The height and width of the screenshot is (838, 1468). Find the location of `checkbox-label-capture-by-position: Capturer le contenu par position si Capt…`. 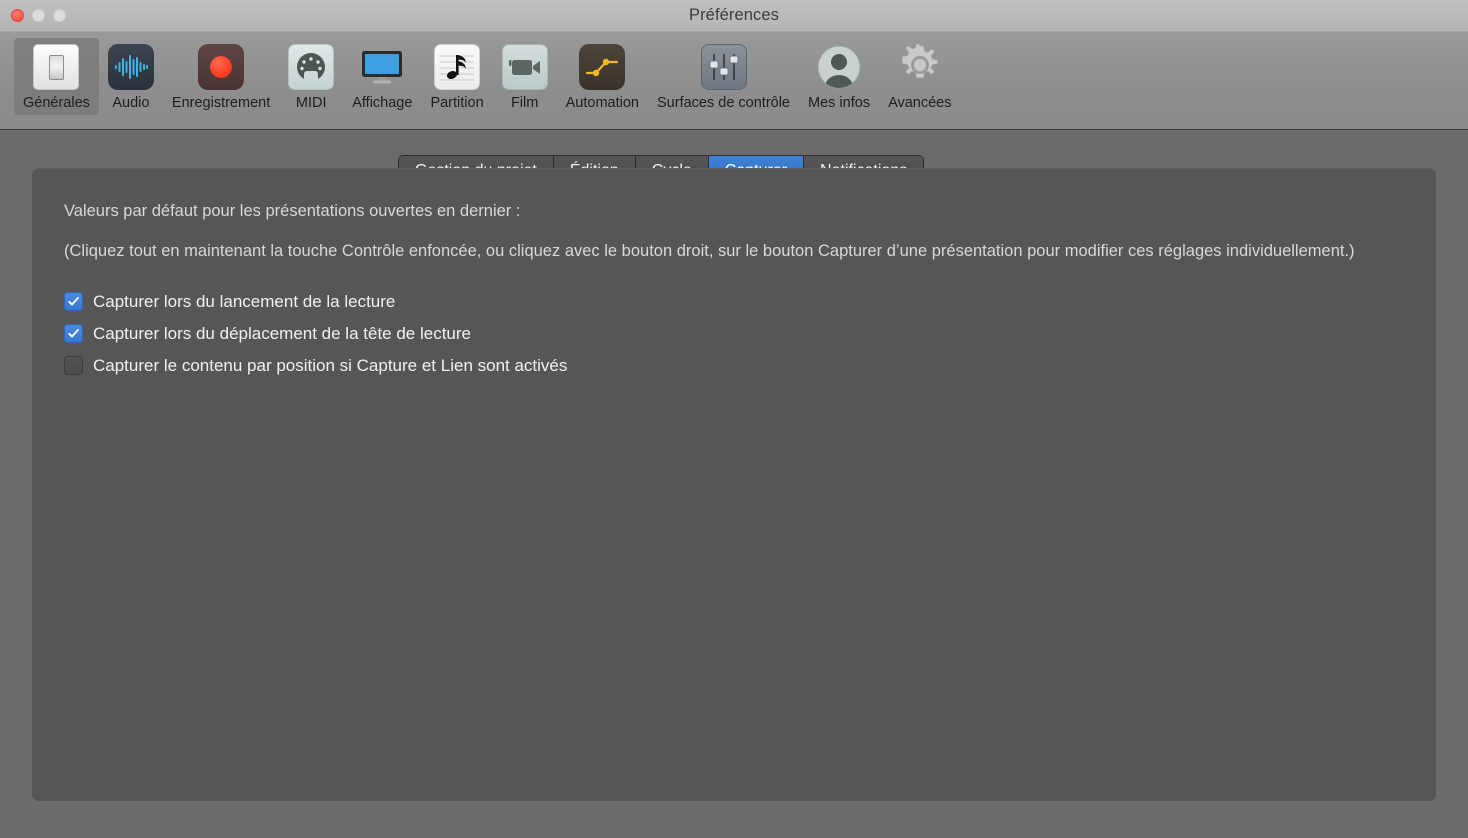

checkbox-label-capture-by-position: Capturer le contenu par position si Capt… is located at coordinates (330, 366).